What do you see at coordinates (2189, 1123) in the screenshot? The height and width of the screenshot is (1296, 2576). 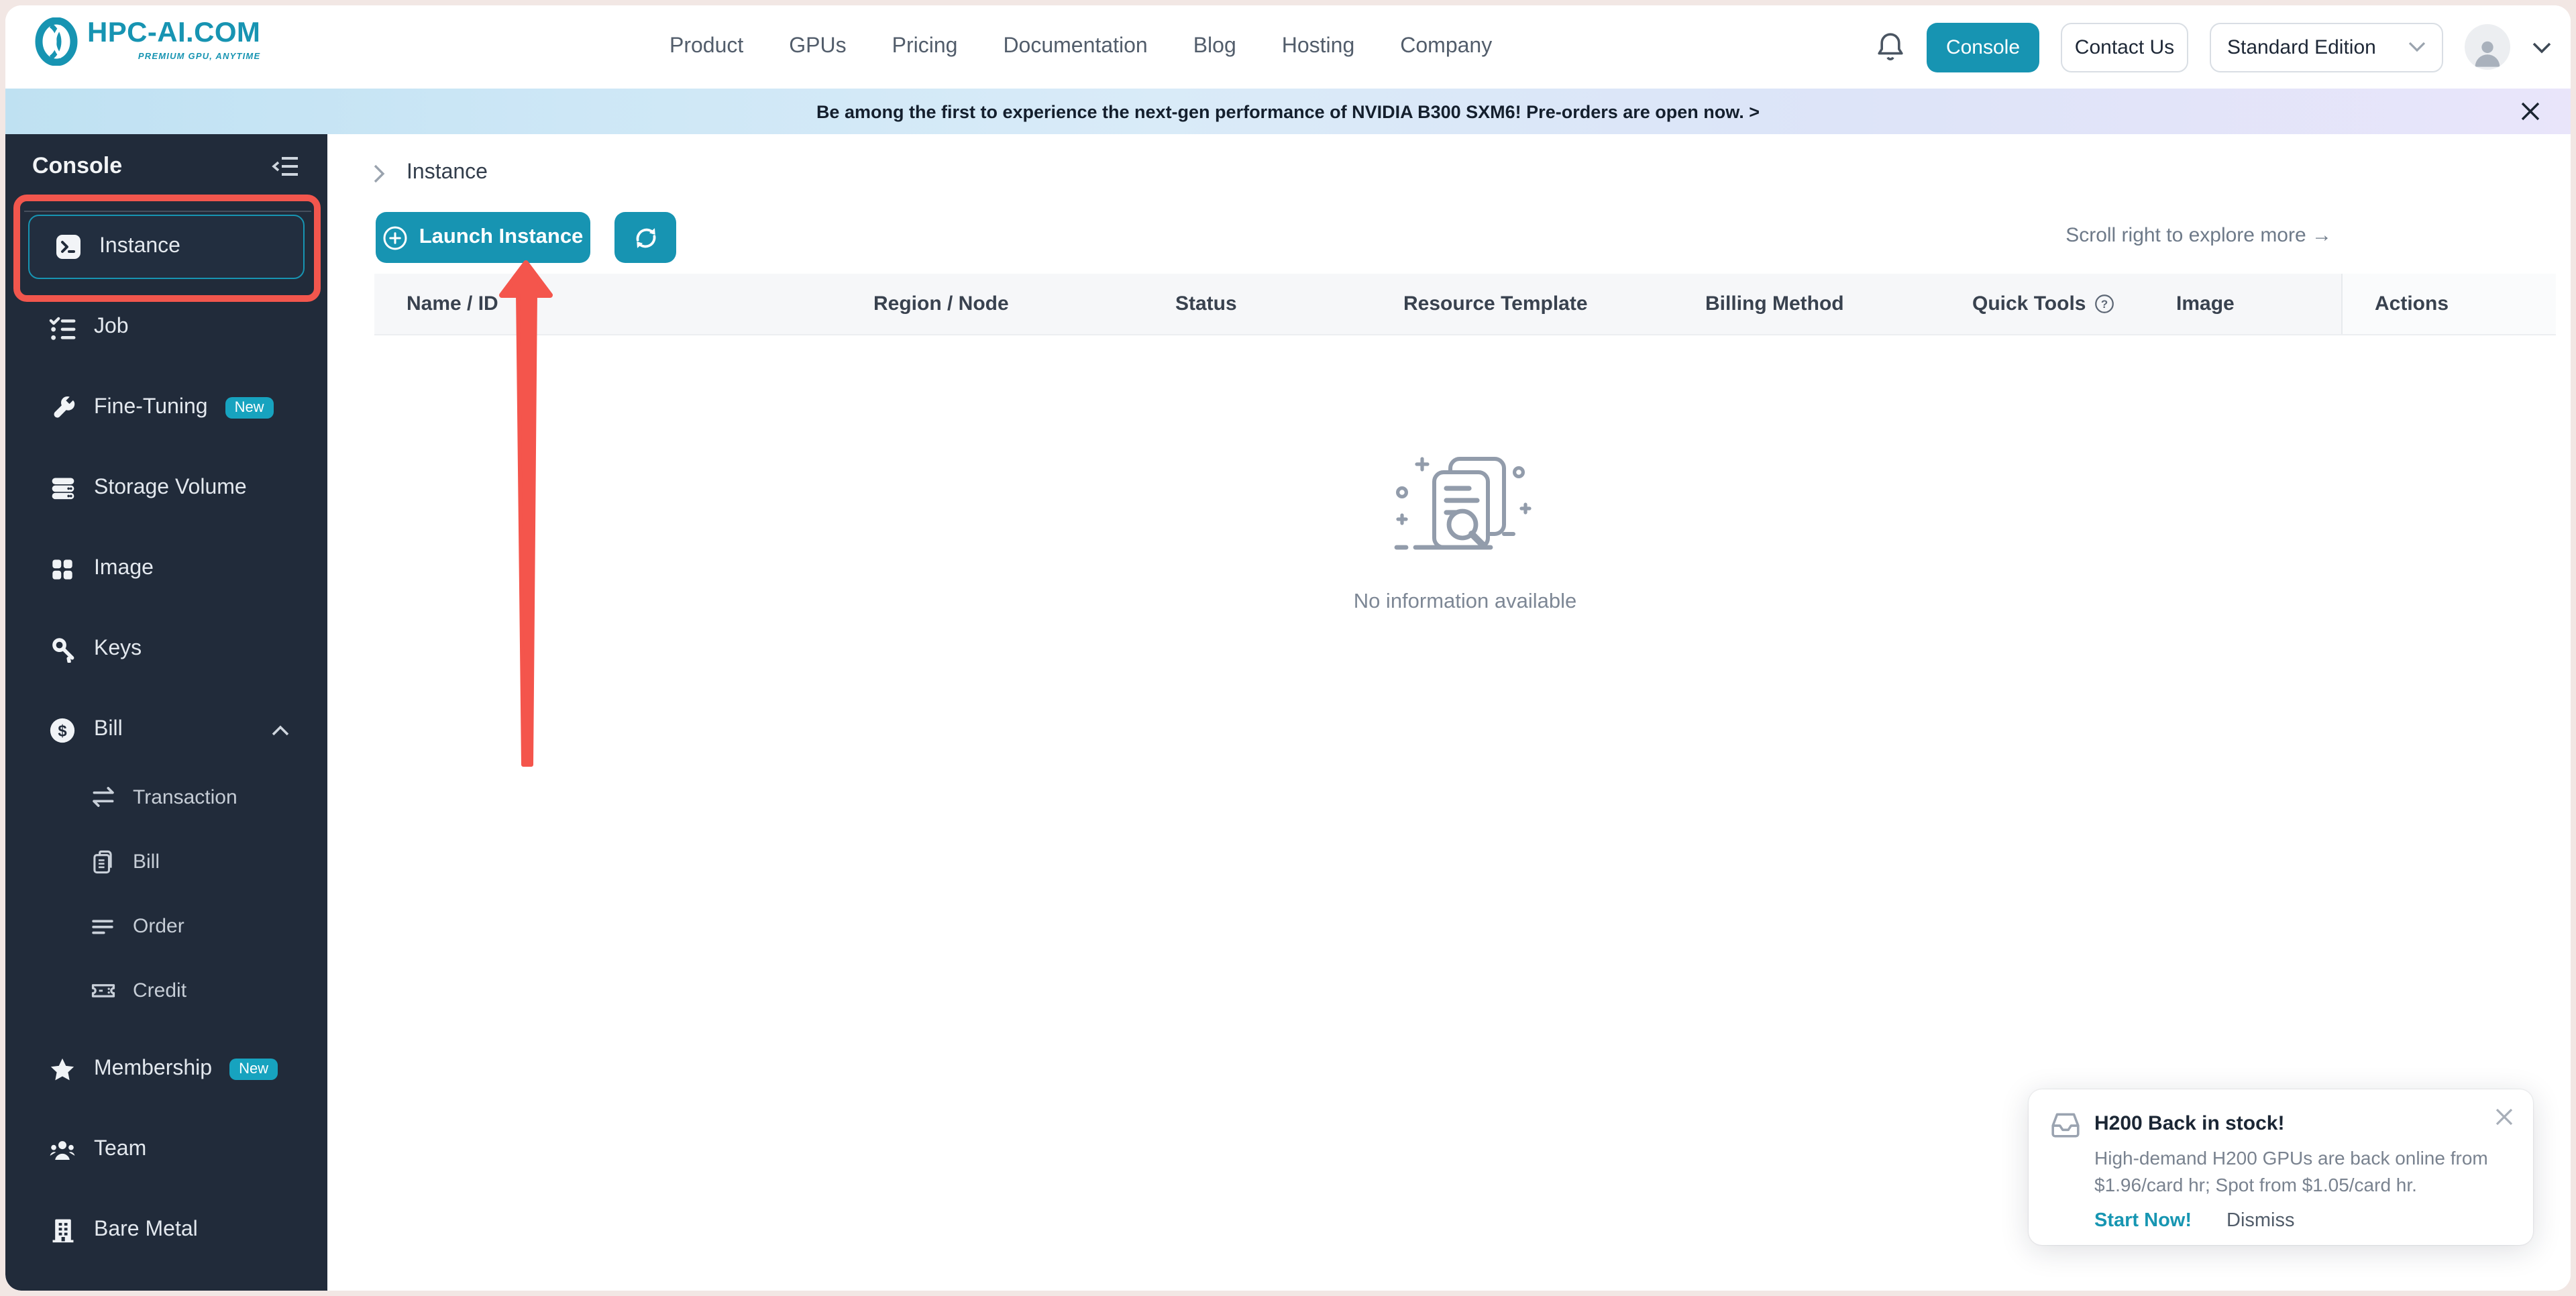 I see `toast-title: H200 Back in stock!` at bounding box center [2189, 1123].